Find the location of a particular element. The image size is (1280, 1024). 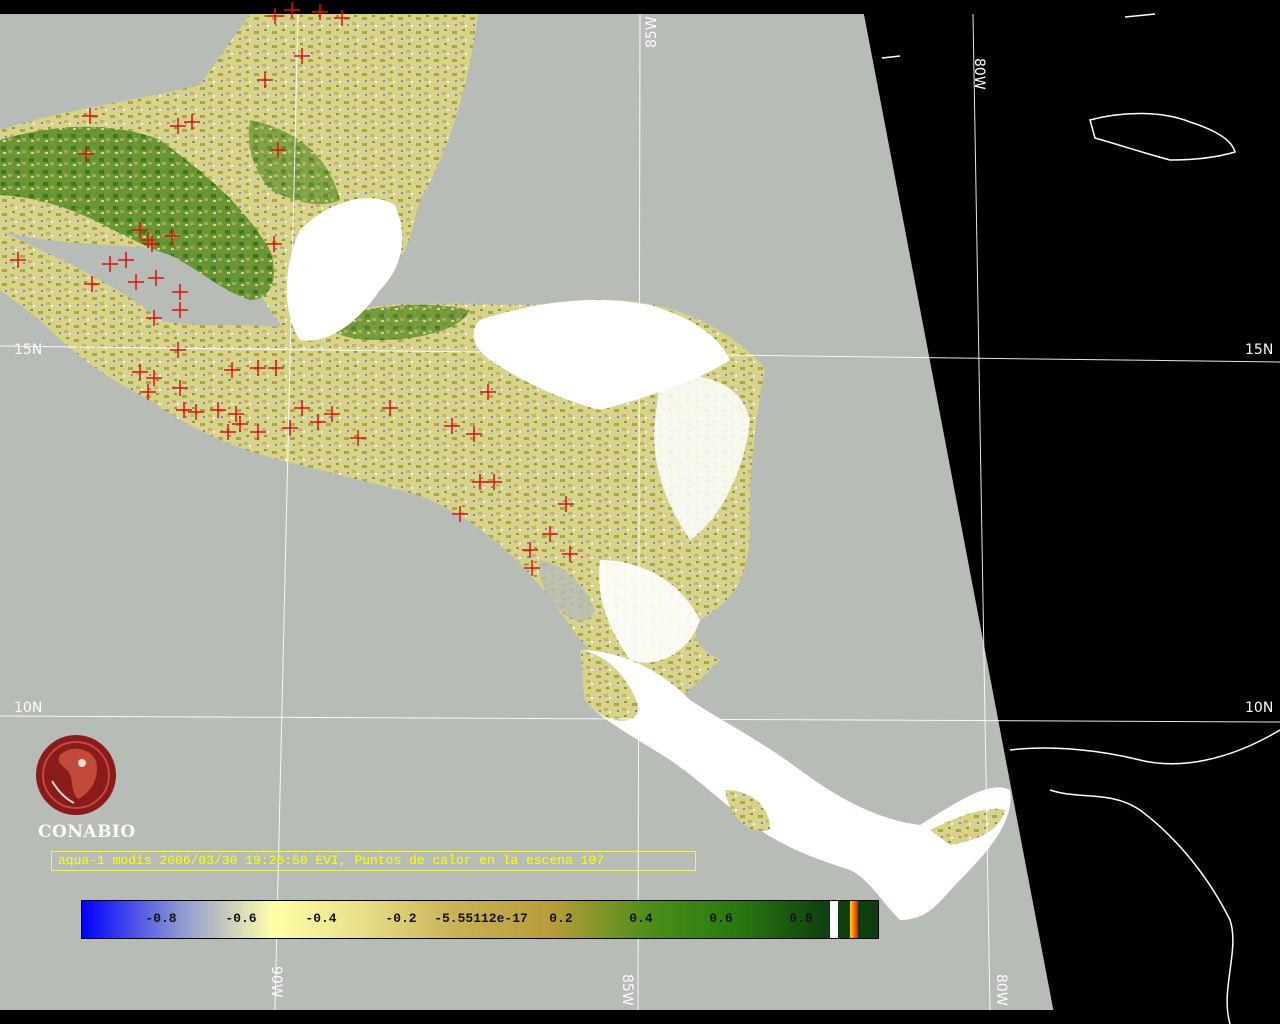

colorbar-tick: 0.8 is located at coordinates (801, 918).